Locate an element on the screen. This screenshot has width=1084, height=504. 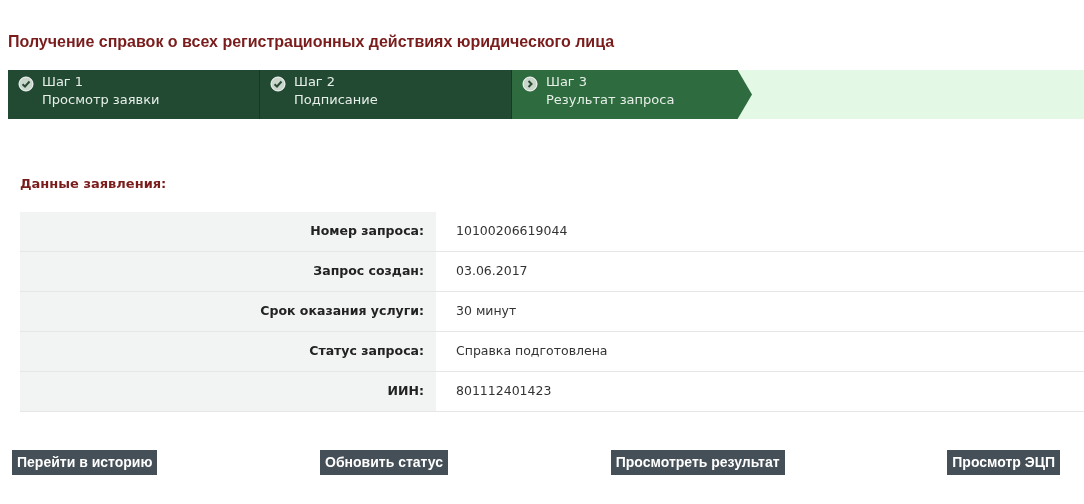
step-label: Просмотр заявки is located at coordinates (101, 100).